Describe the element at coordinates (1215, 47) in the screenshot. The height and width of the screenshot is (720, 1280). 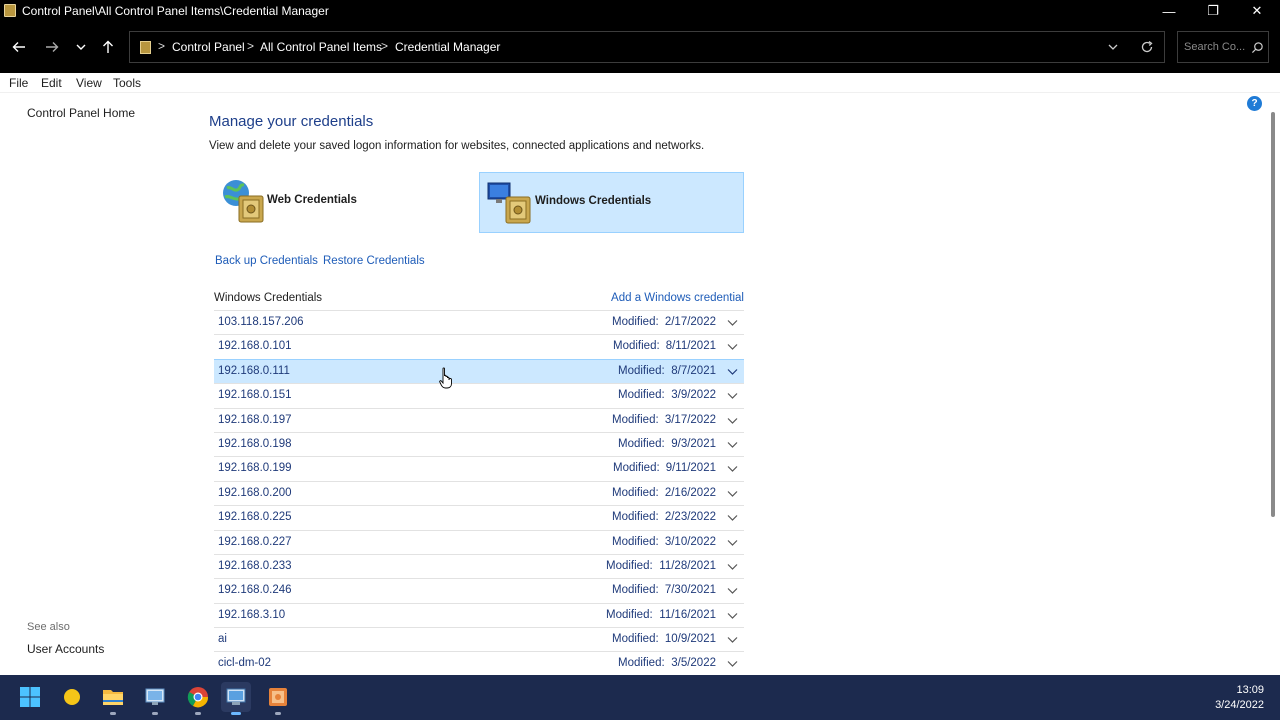
I see `search-input` at that location.